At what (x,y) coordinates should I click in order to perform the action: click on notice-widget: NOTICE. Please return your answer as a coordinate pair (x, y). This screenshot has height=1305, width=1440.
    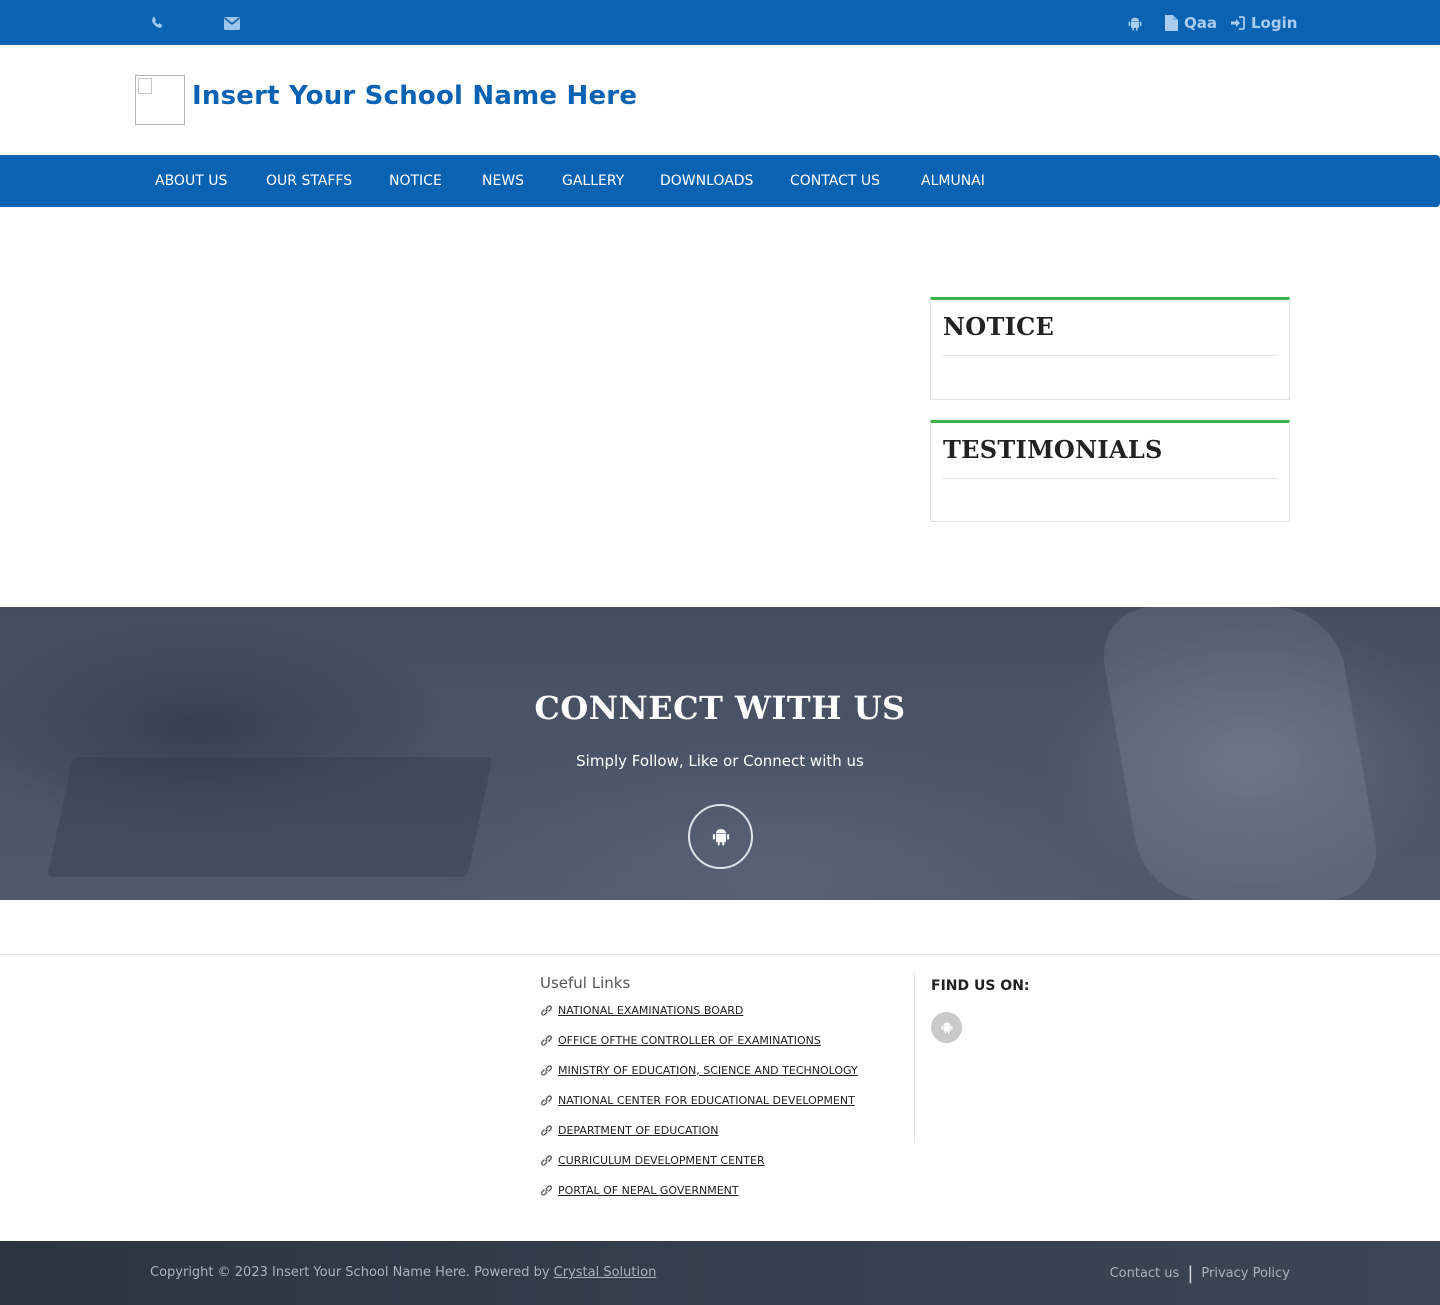
    Looking at the image, I should click on (1110, 348).